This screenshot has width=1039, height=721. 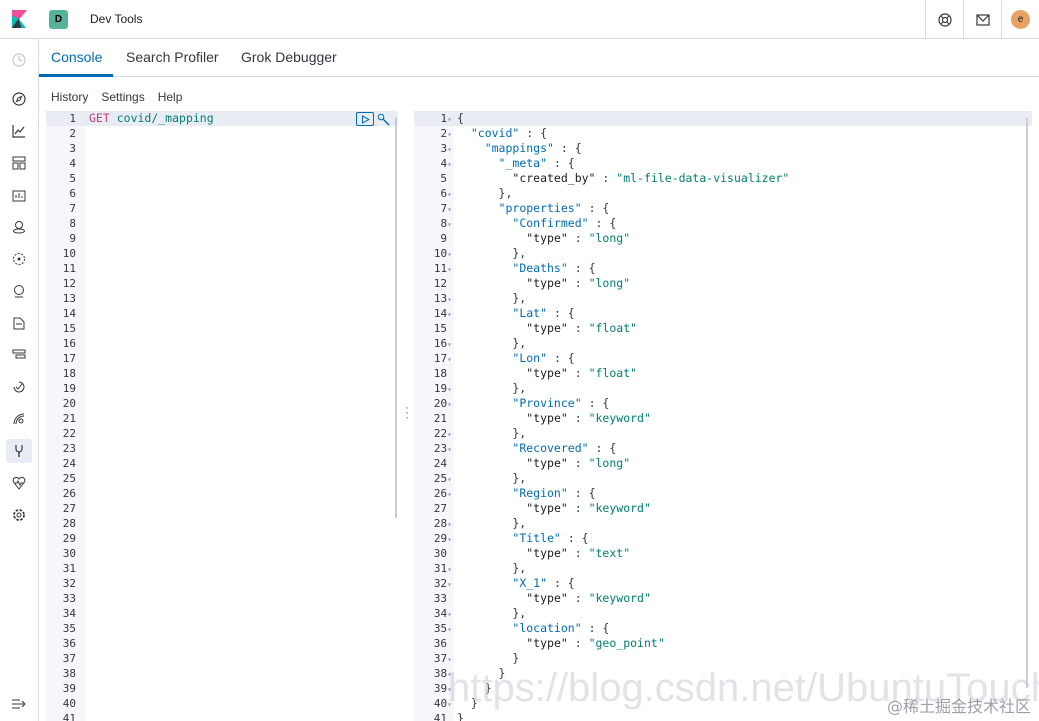 I want to click on response-line-number: 3▾, so click(x=446, y=148).